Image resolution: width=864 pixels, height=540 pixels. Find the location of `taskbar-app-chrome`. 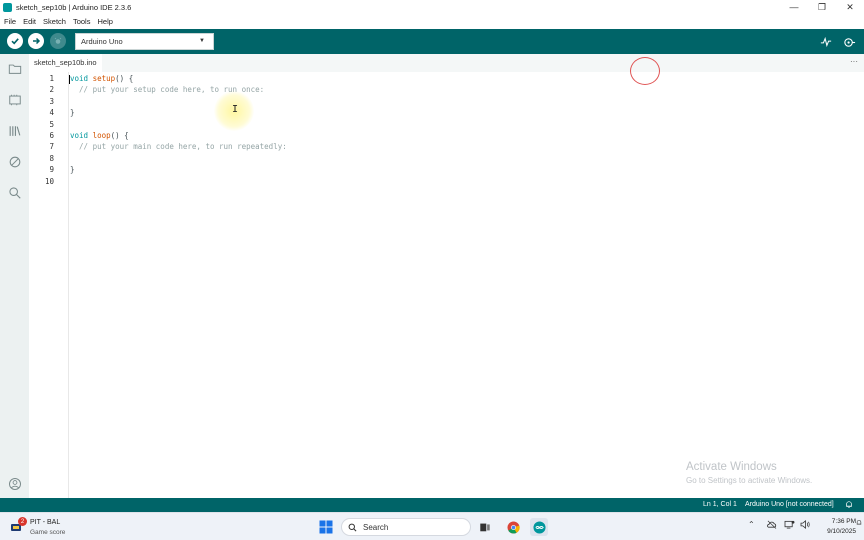

taskbar-app-chrome is located at coordinates (513, 527).